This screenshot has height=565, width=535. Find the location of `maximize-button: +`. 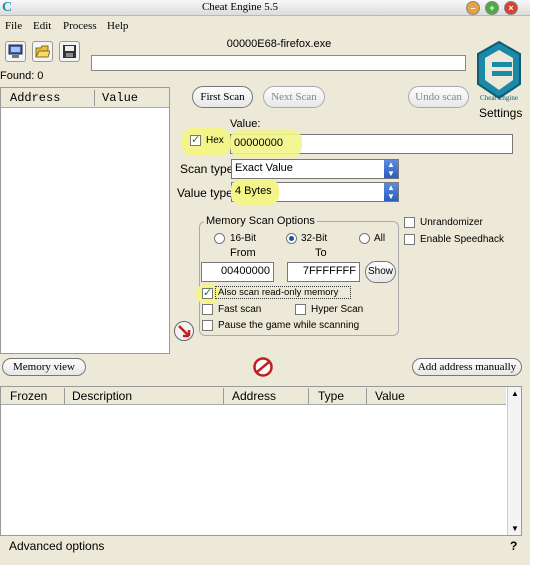

maximize-button: + is located at coordinates (492, 8).